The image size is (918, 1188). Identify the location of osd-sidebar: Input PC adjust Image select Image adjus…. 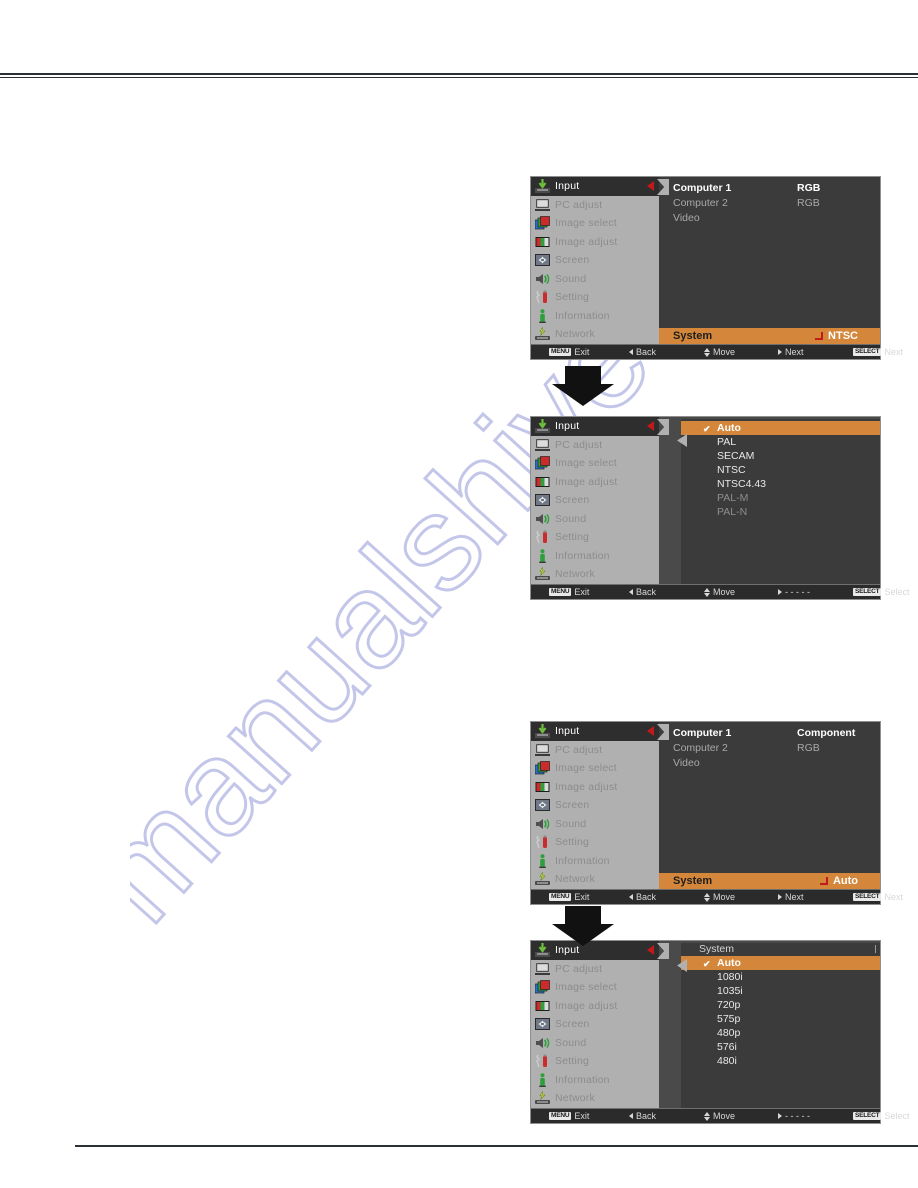
(595, 1024).